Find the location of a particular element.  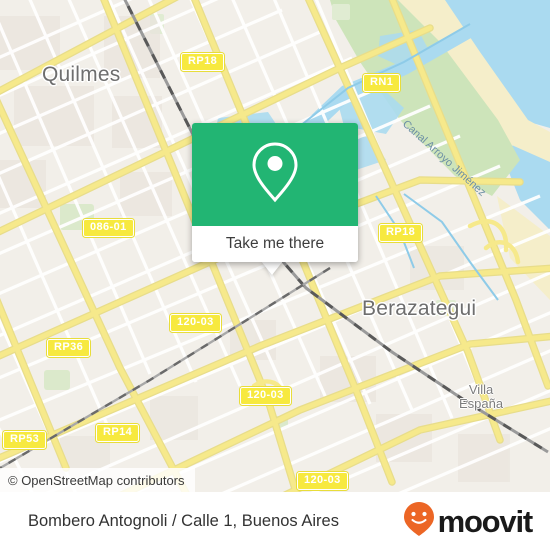

map-attribution: © OpenStreetMap contributors is located at coordinates (97, 480).